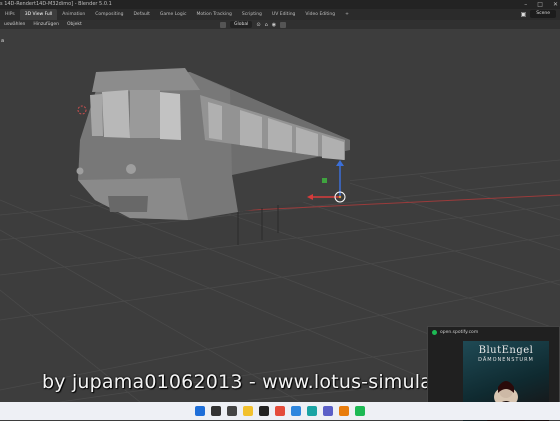  What do you see at coordinates (274, 25) in the screenshot?
I see `proportional-icon: ◉` at bounding box center [274, 25].